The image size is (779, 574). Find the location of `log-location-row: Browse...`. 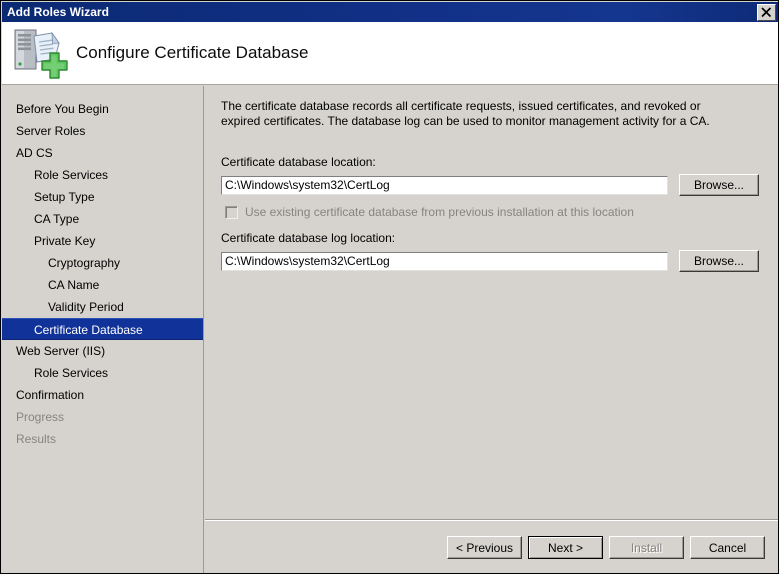

log-location-row: Browse... is located at coordinates (494, 261).